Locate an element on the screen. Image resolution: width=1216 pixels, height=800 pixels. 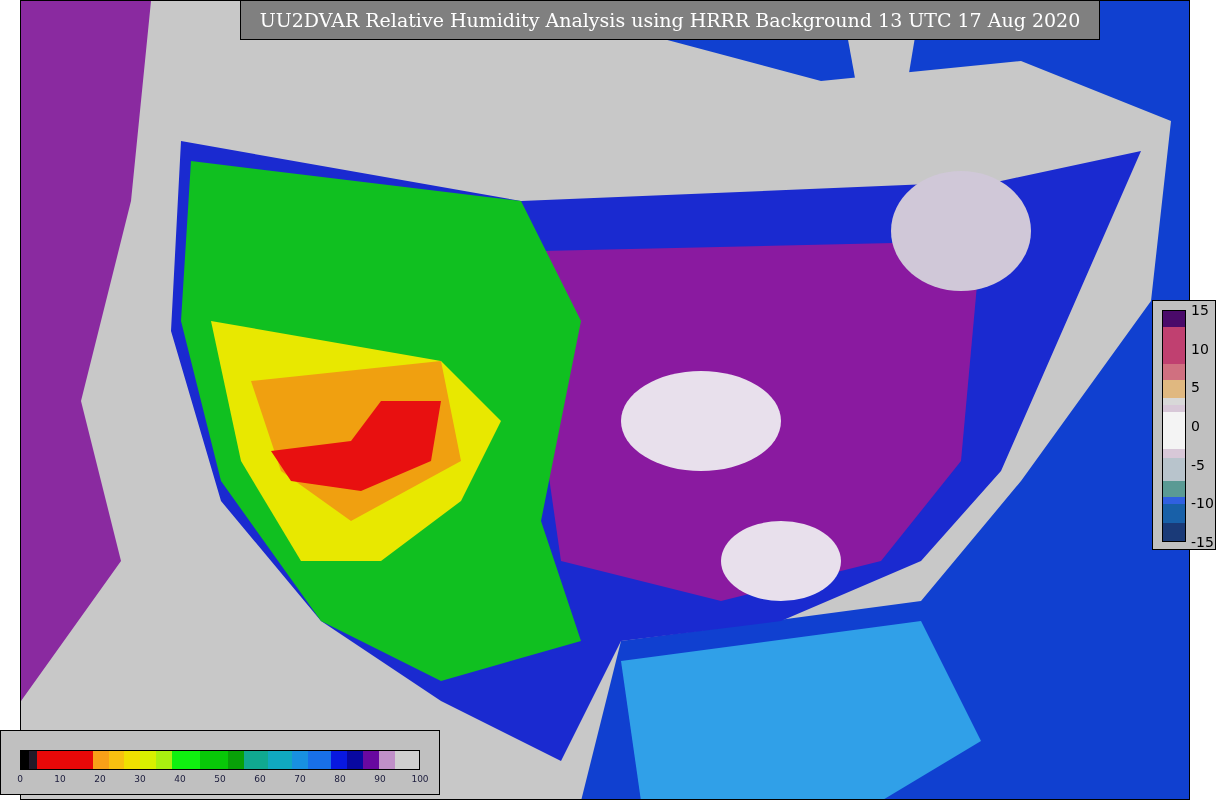
tick-label: 100 is located at coordinates (420, 779).